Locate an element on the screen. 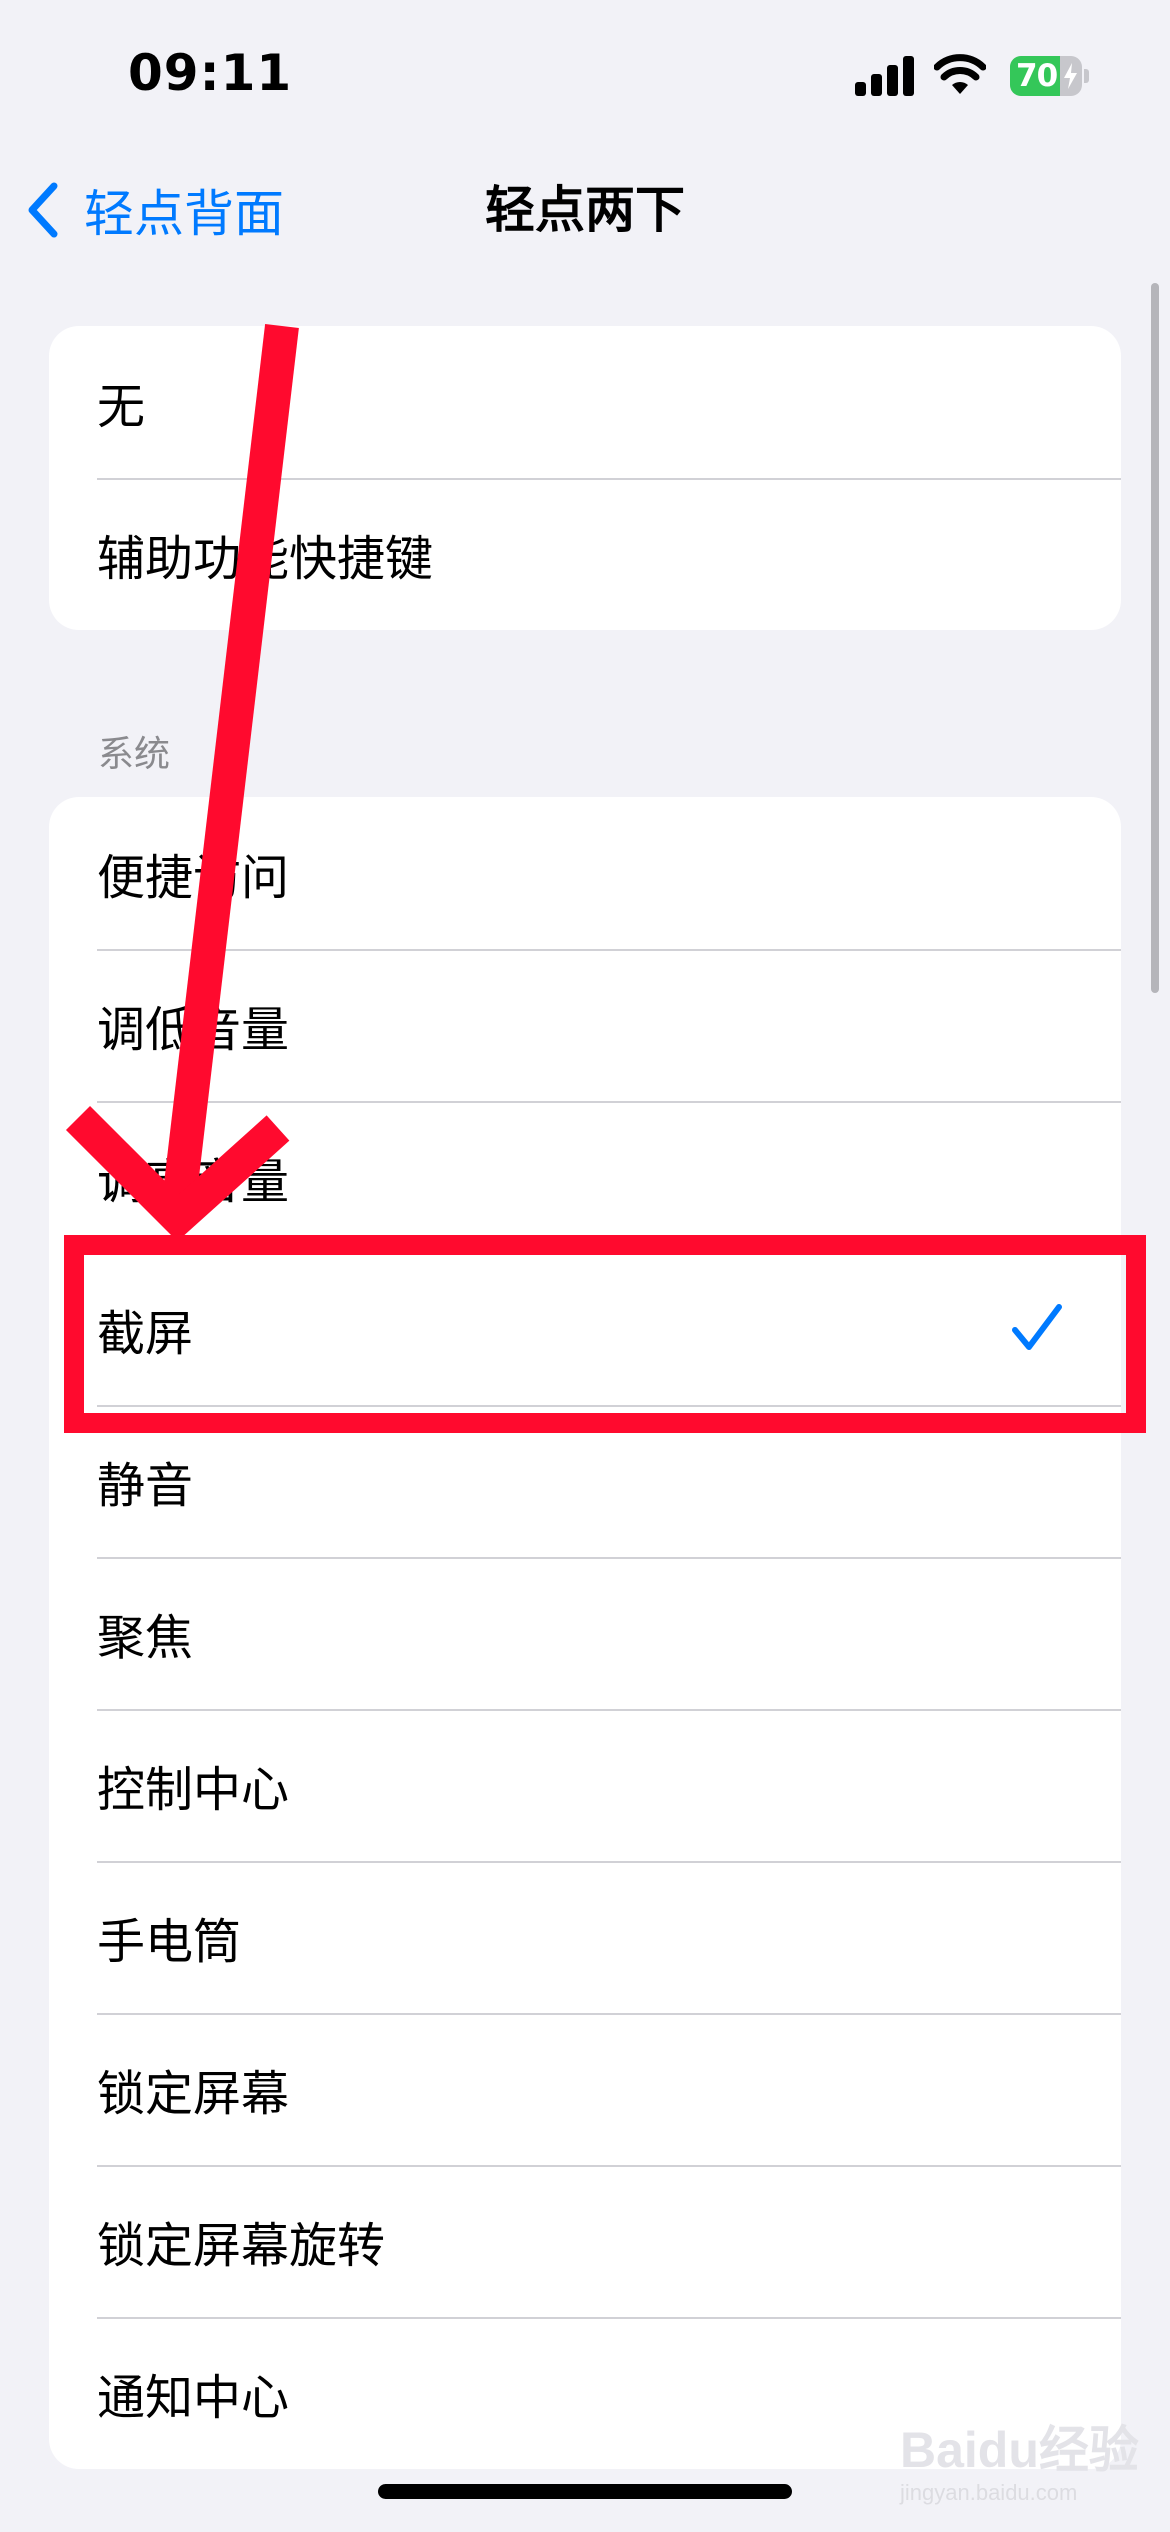 The image size is (1170, 2532). option-label: 调低音量 is located at coordinates (193, 1030).